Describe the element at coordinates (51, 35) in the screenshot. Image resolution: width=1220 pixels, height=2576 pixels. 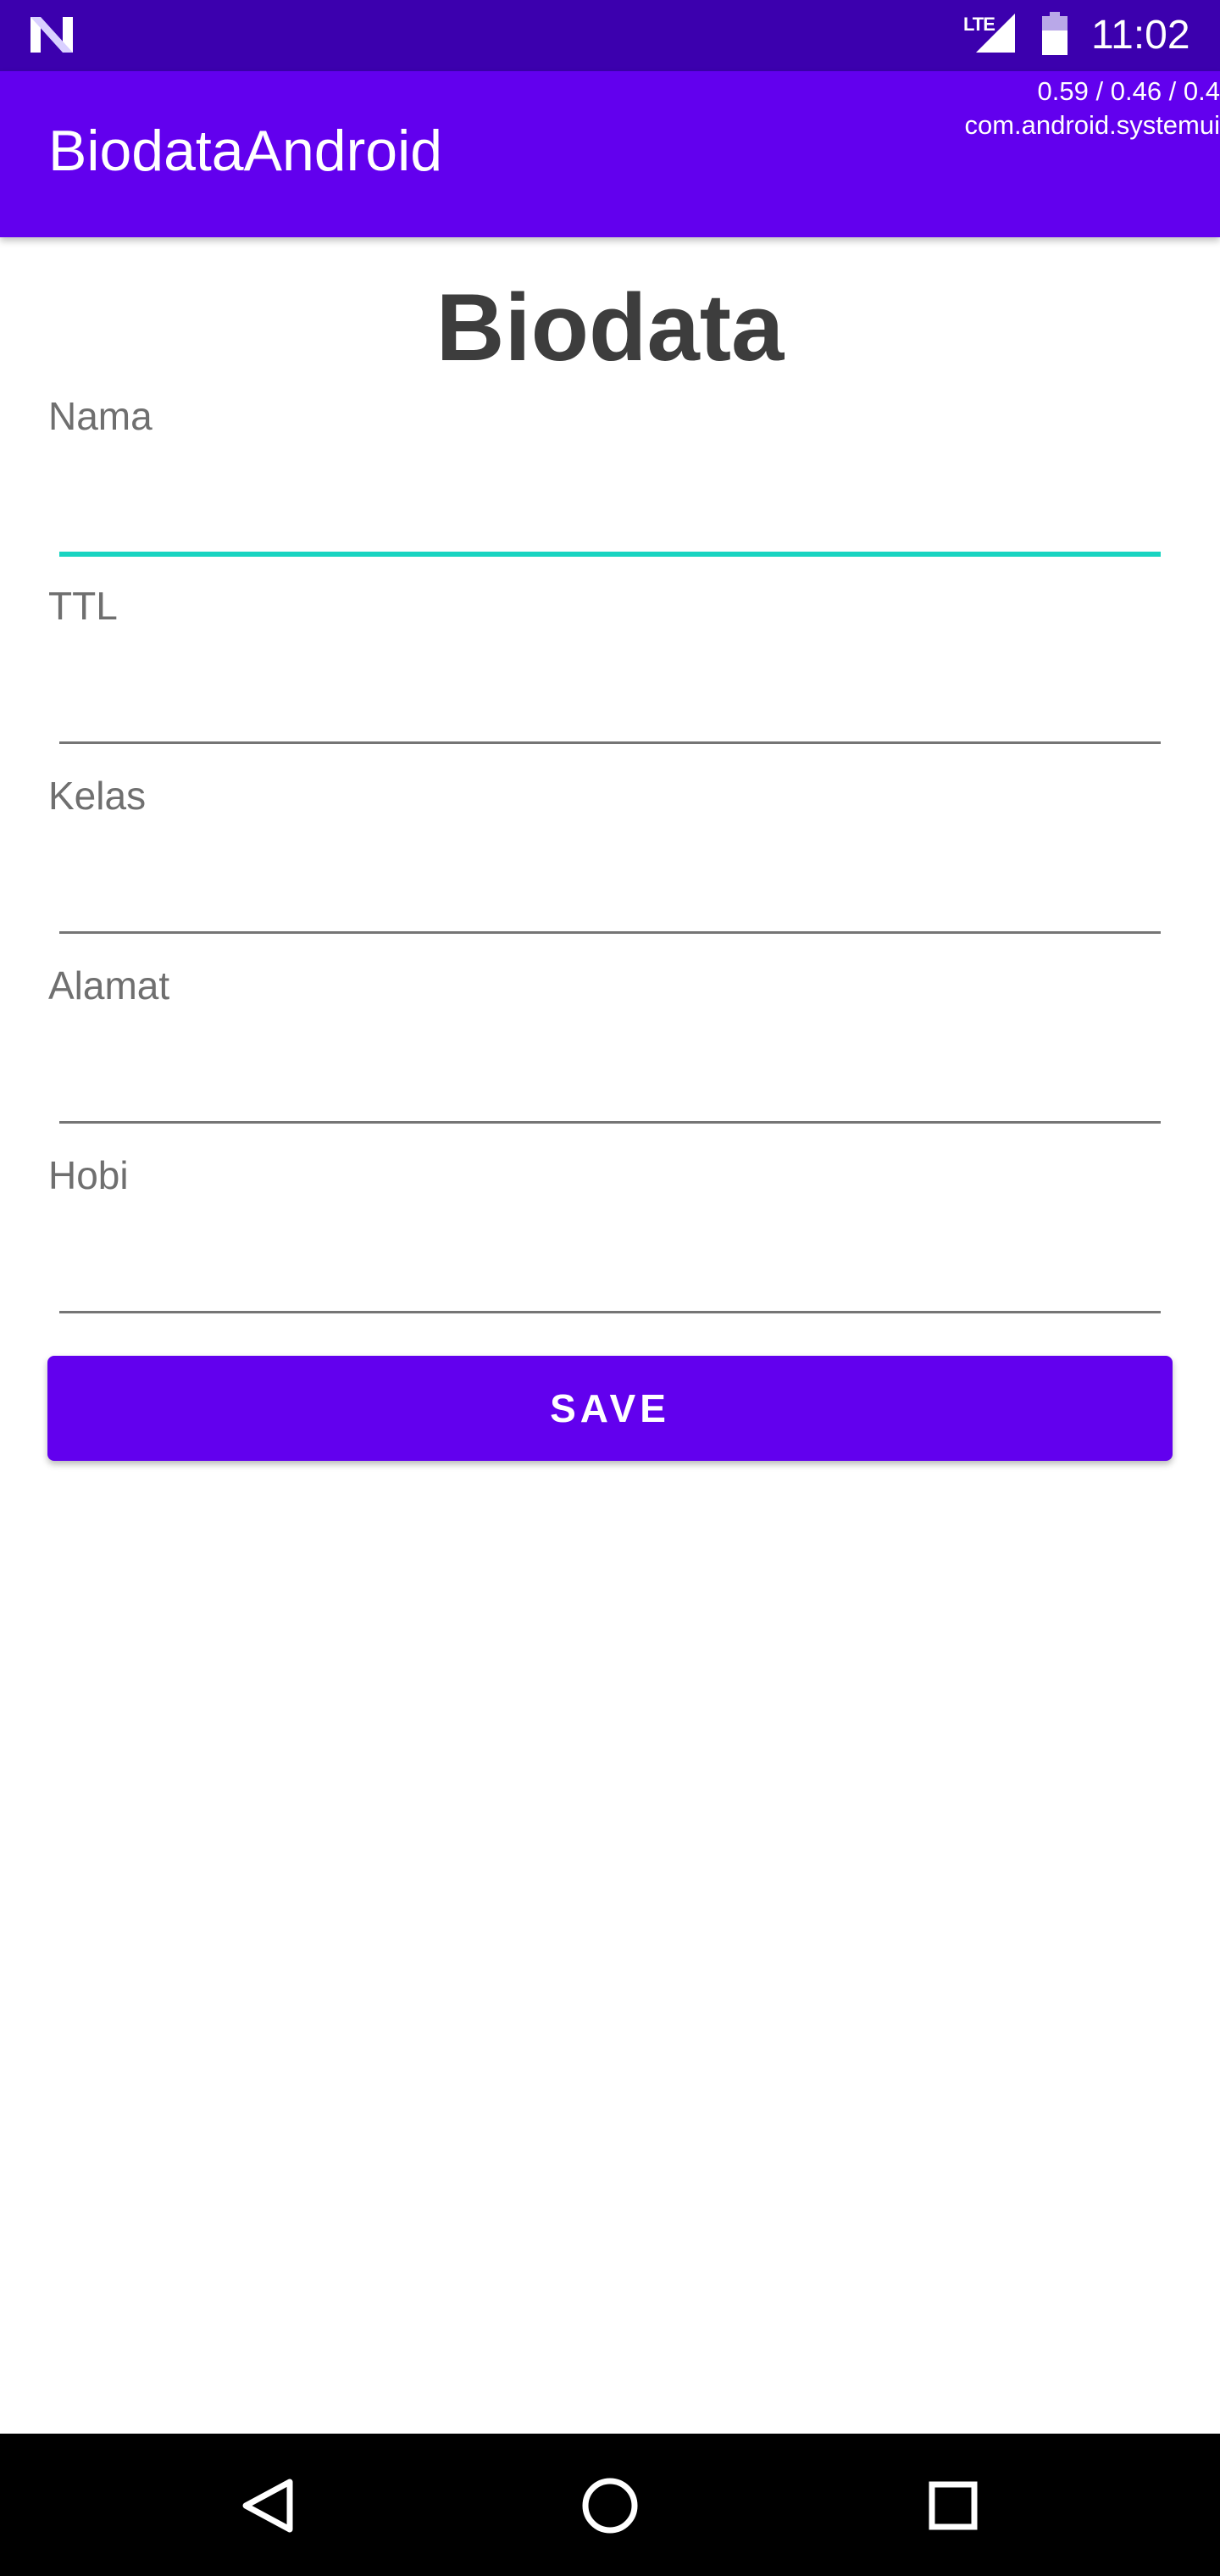
I see `n-logo-icon` at that location.